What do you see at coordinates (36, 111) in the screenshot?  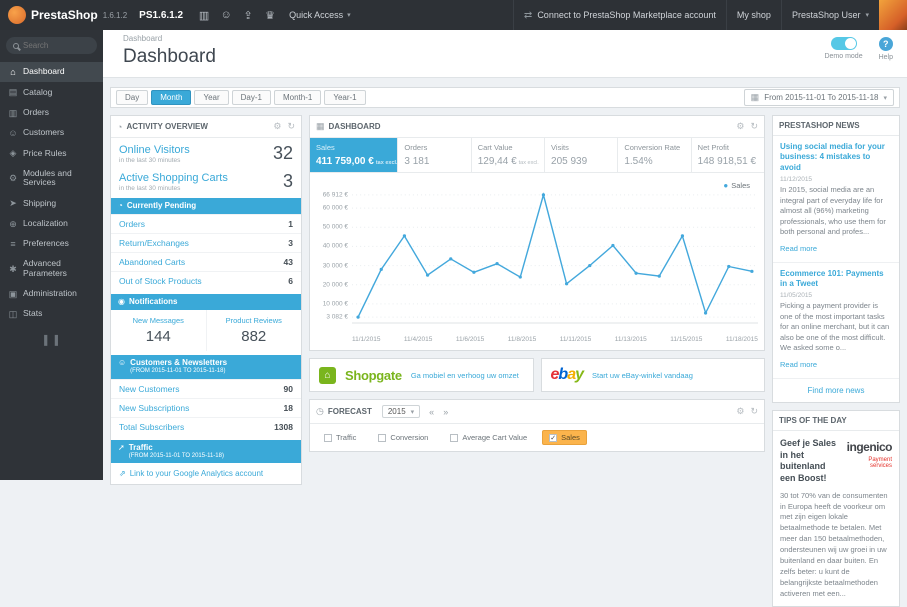 I see `sidebar-item-label: Orders` at bounding box center [36, 111].